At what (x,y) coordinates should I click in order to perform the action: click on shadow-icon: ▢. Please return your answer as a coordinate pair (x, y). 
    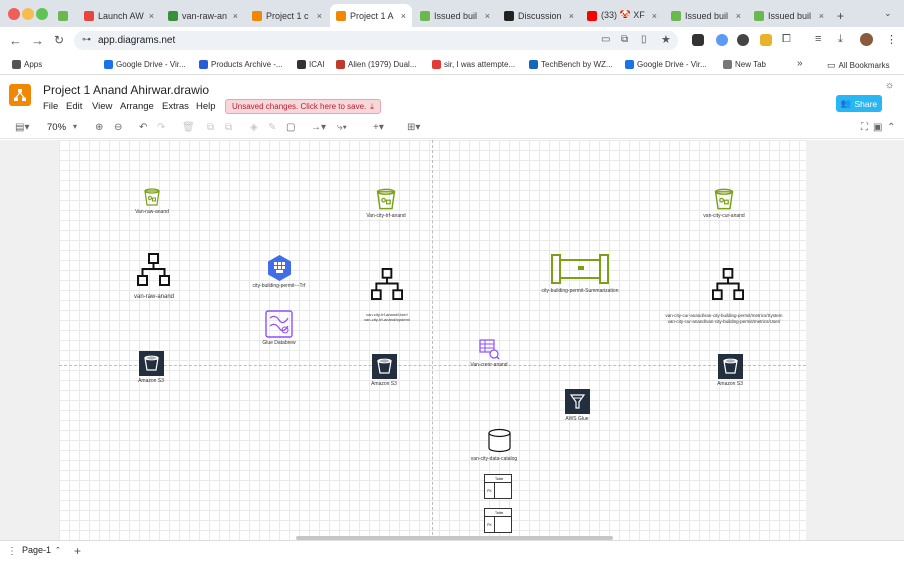
    Looking at the image, I should click on (290, 127).